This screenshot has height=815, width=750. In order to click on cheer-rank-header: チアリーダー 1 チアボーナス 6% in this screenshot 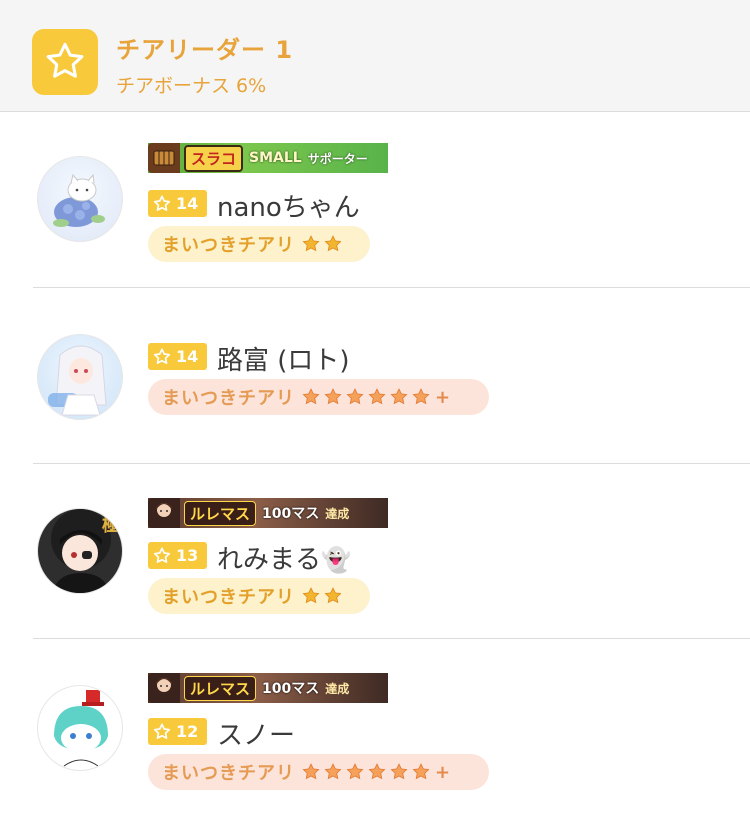, I will do `click(375, 56)`.